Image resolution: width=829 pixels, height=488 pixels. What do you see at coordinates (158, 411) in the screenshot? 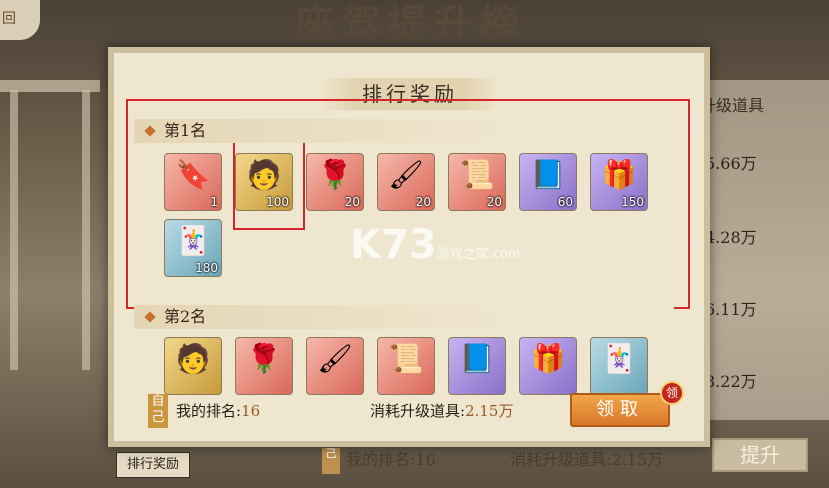
I see `self-badge: 自己` at bounding box center [158, 411].